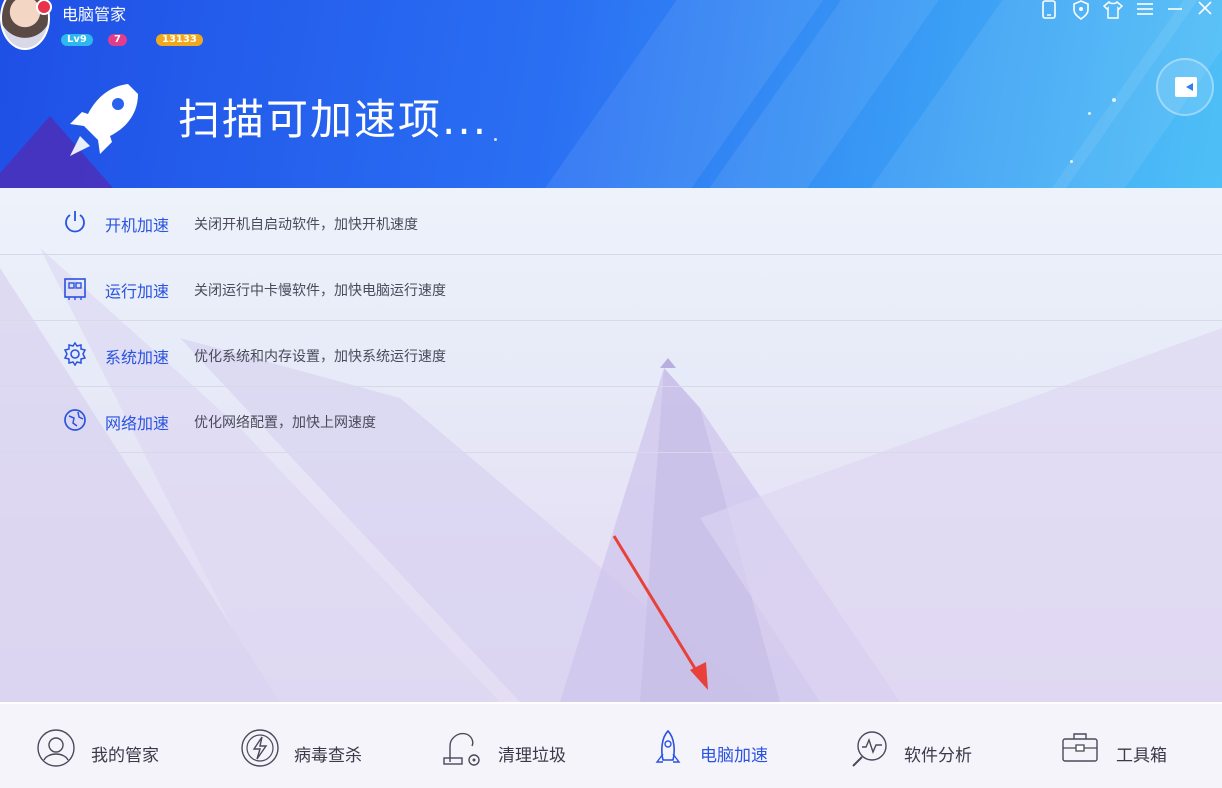 This screenshot has width=1222, height=788. I want to click on app-title: 电脑管家, so click(94, 14).